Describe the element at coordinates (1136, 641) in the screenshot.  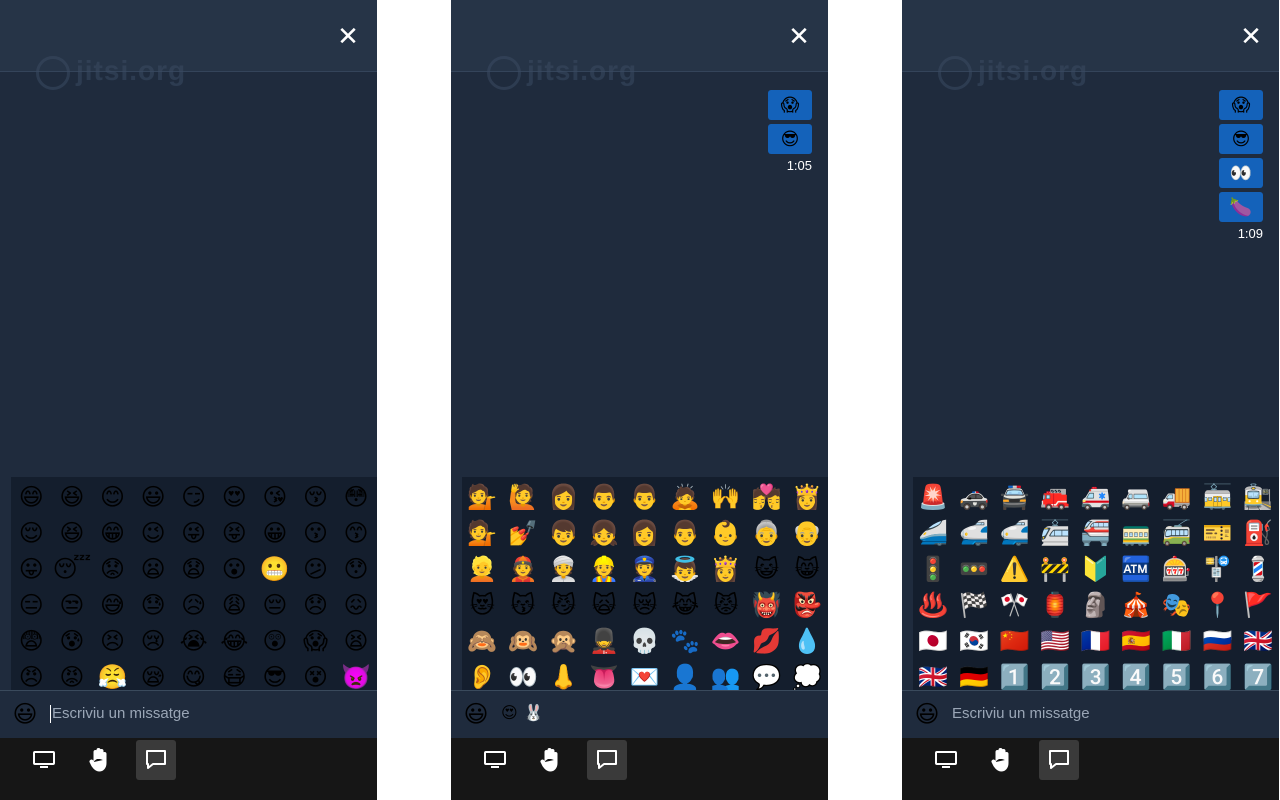
I see `emoji-option: 🇪🇸` at that location.